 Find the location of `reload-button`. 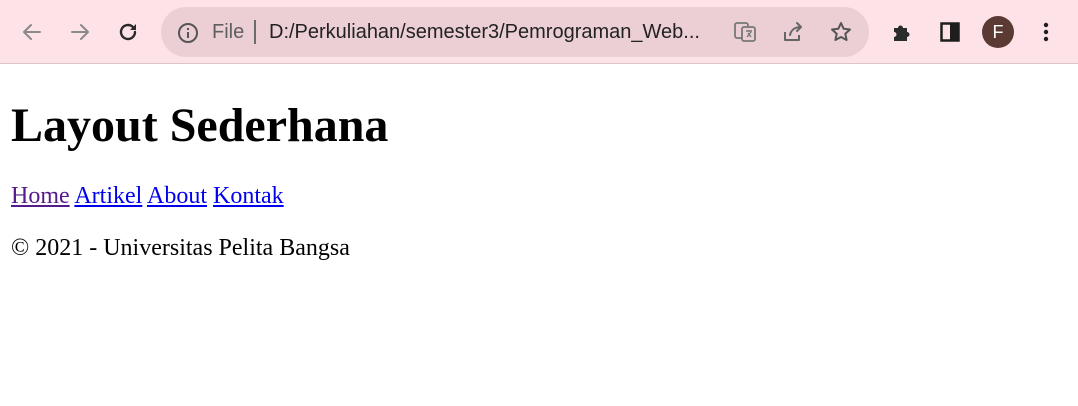

reload-button is located at coordinates (128, 32).